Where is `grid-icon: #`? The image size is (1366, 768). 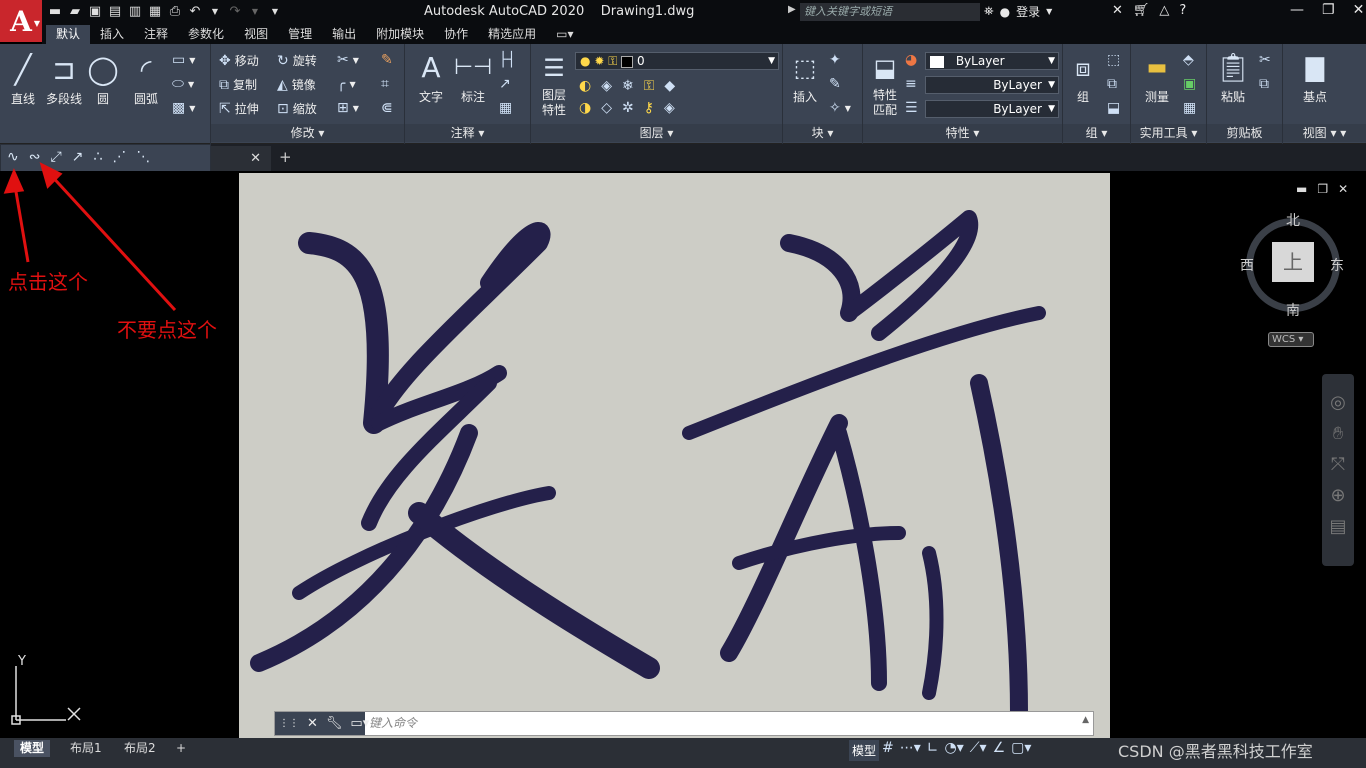 grid-icon: # is located at coordinates (888, 748).